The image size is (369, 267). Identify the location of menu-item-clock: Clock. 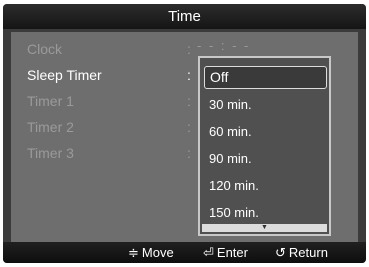
(112, 49).